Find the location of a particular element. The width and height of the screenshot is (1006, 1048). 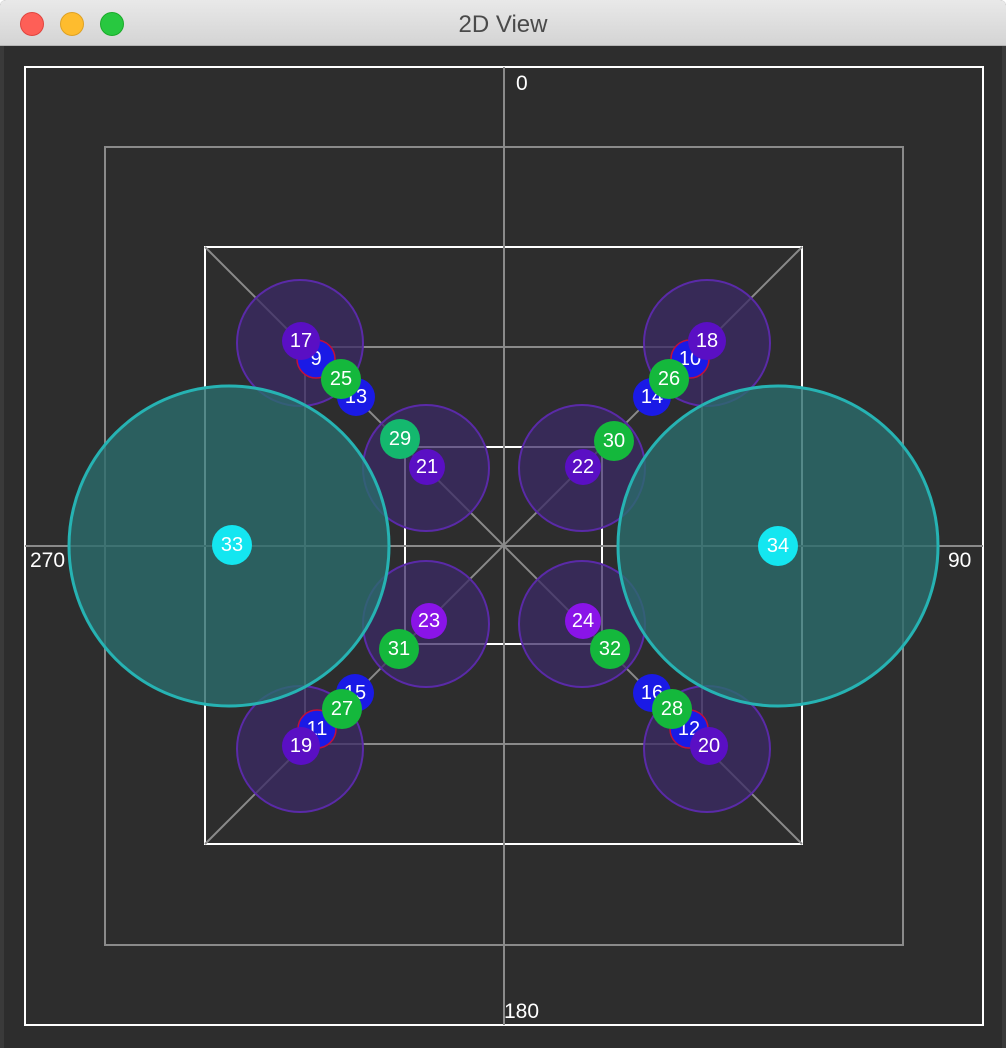

marker-17: 17 is located at coordinates (301, 341).